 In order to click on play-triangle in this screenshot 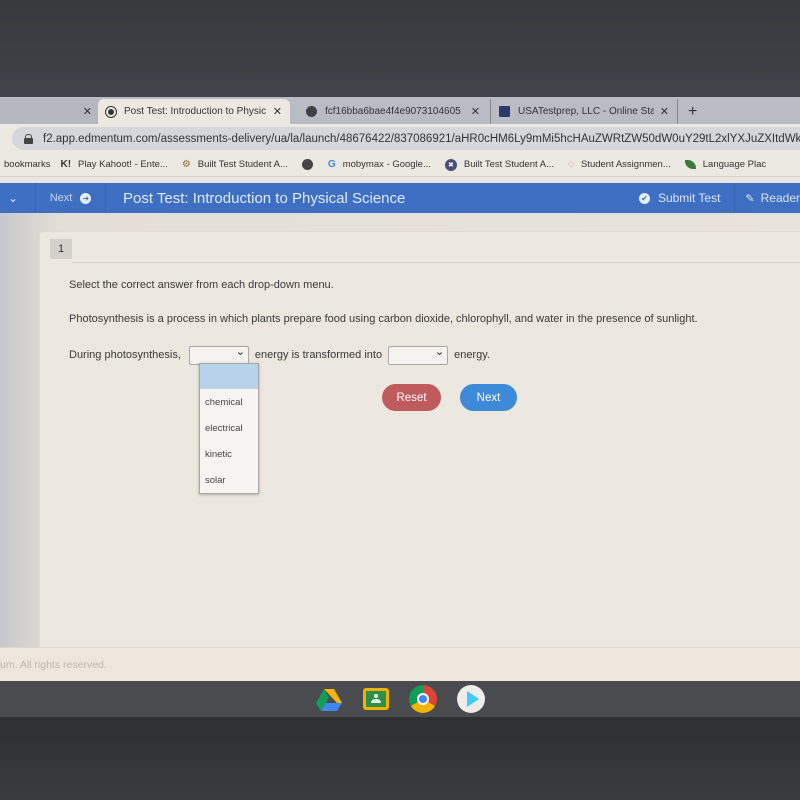, I will do `click(472, 699)`.